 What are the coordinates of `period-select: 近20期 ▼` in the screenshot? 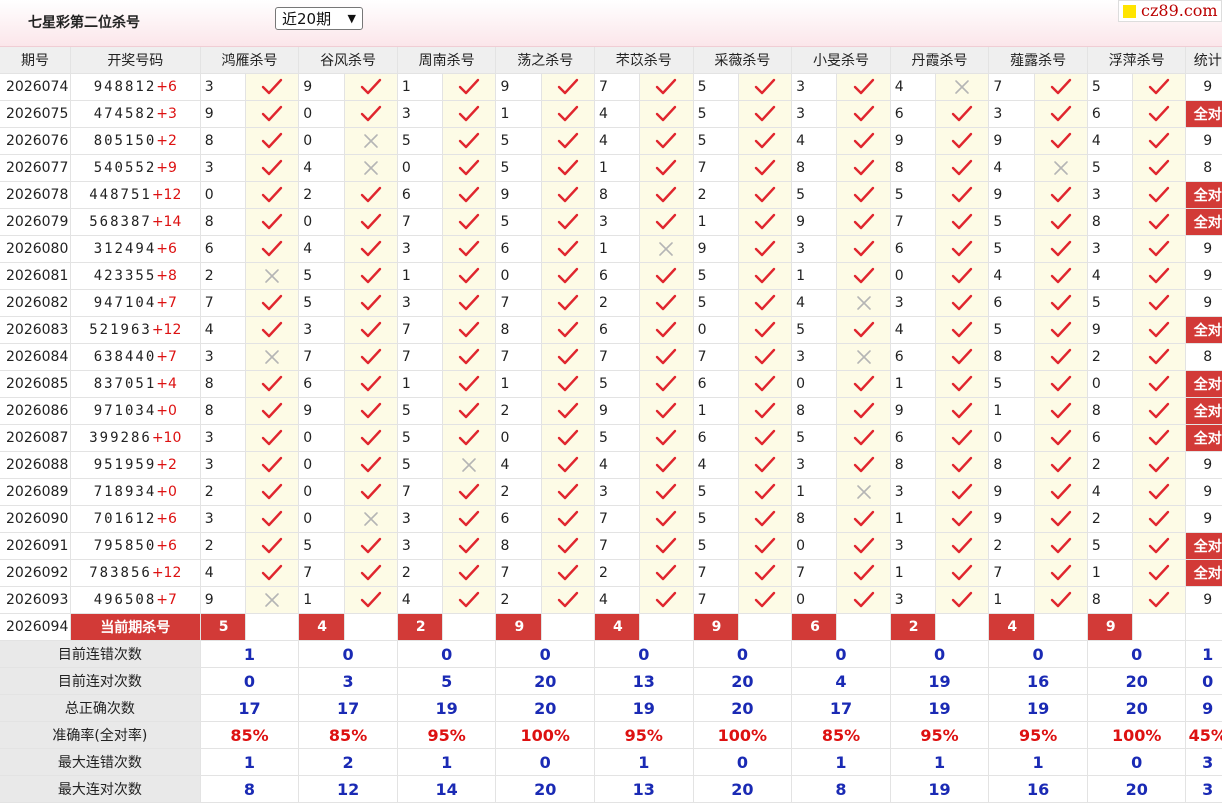 It's located at (319, 18).